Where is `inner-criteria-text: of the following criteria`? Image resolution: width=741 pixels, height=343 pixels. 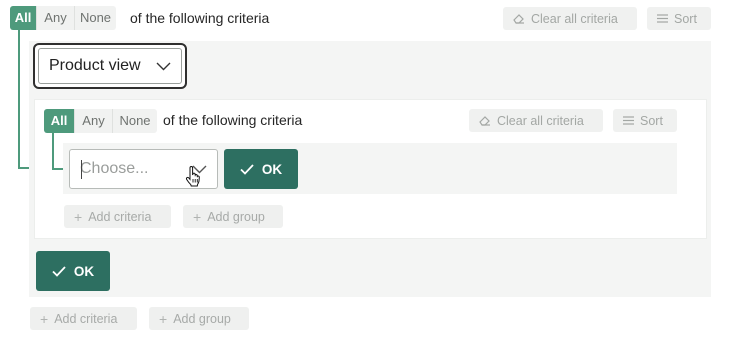
inner-criteria-text: of the following criteria is located at coordinates (233, 120).